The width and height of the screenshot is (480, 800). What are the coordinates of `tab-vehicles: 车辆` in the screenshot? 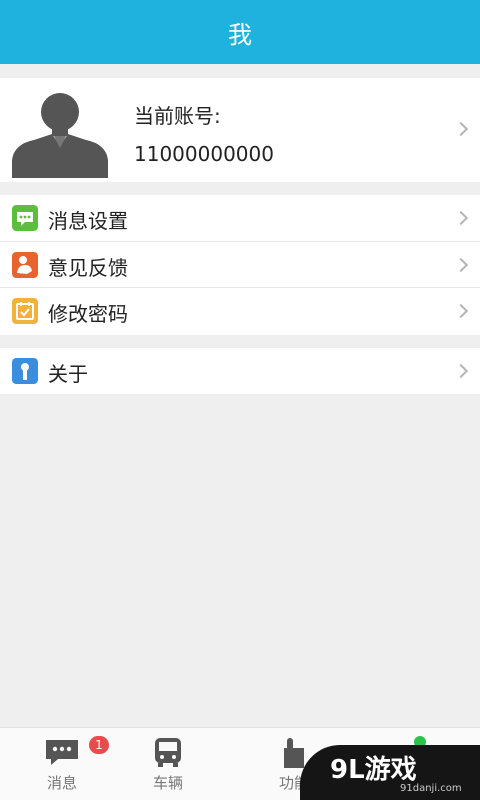 It's located at (168, 764).